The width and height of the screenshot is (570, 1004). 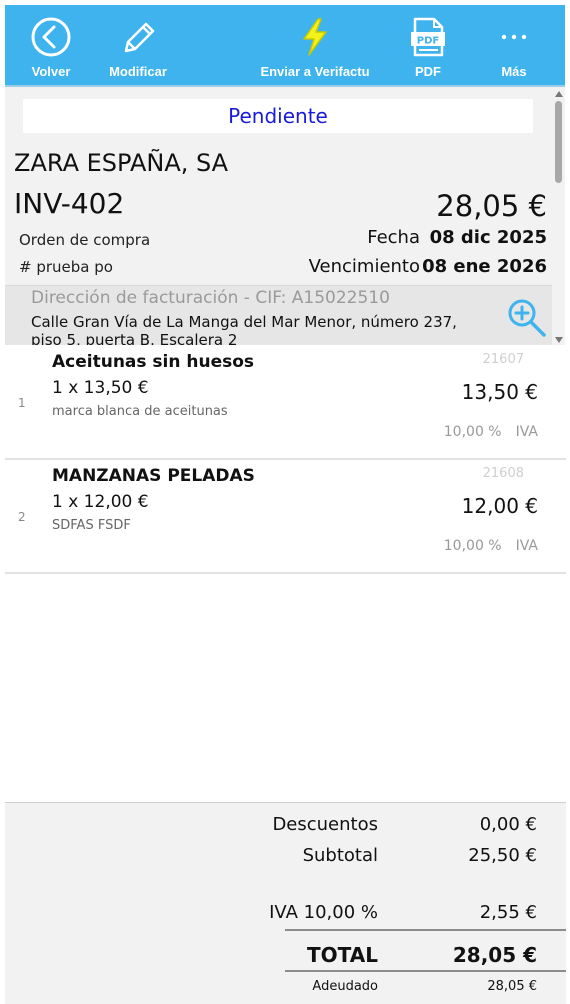 I want to click on send-verifactu-label: Enviar a Verifactu, so click(x=315, y=71).